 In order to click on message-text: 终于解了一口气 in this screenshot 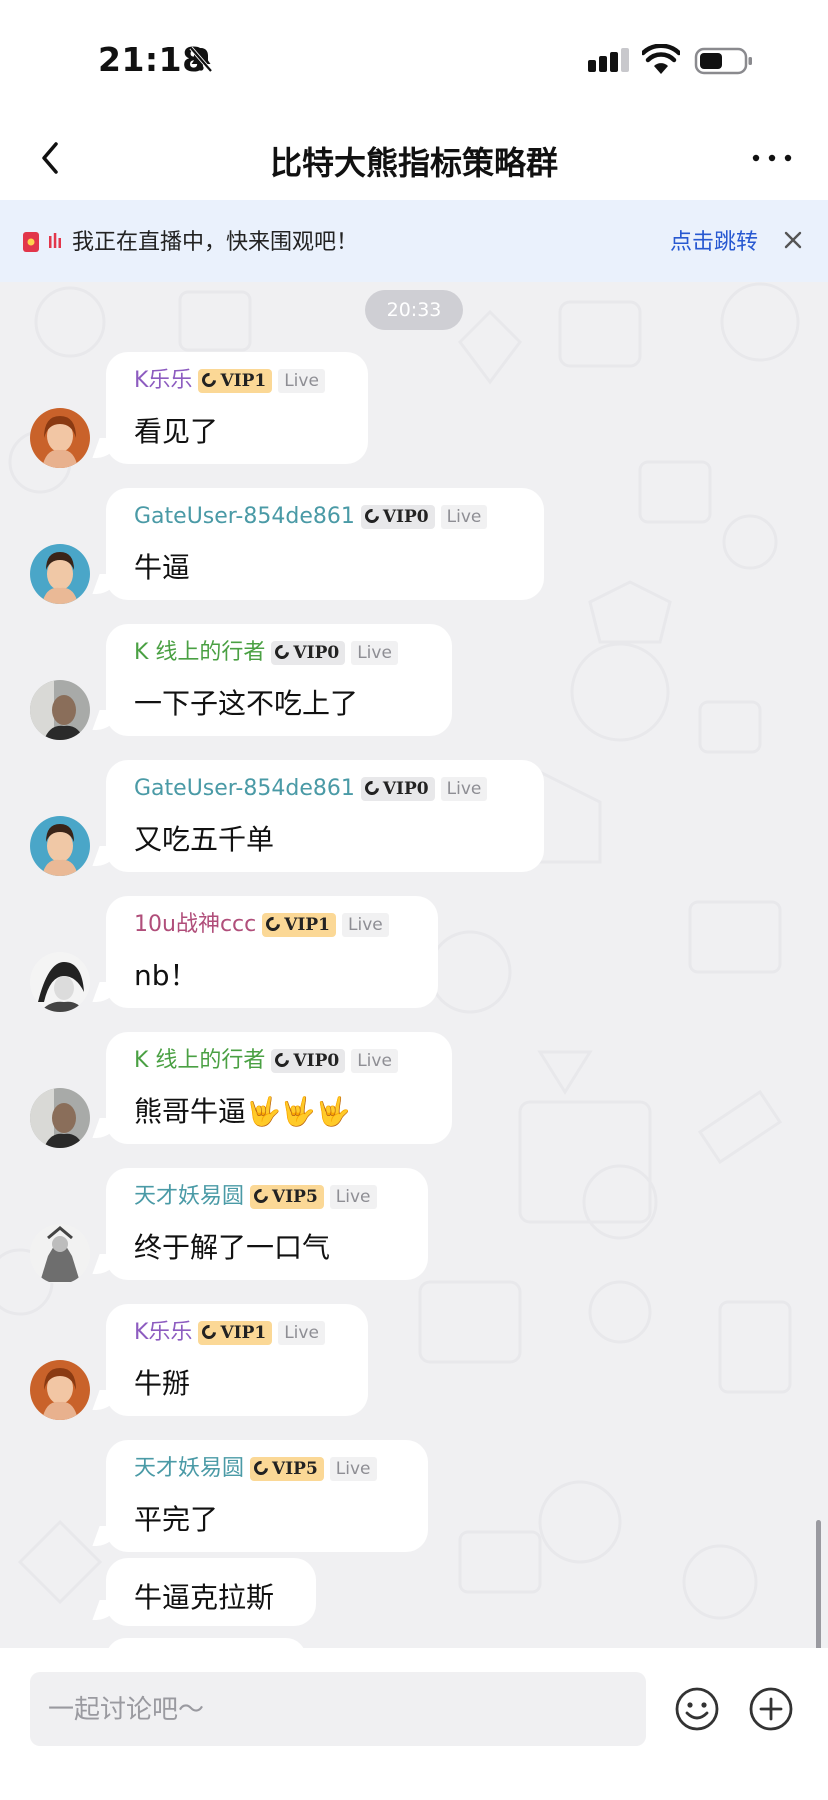, I will do `click(232, 1247)`.